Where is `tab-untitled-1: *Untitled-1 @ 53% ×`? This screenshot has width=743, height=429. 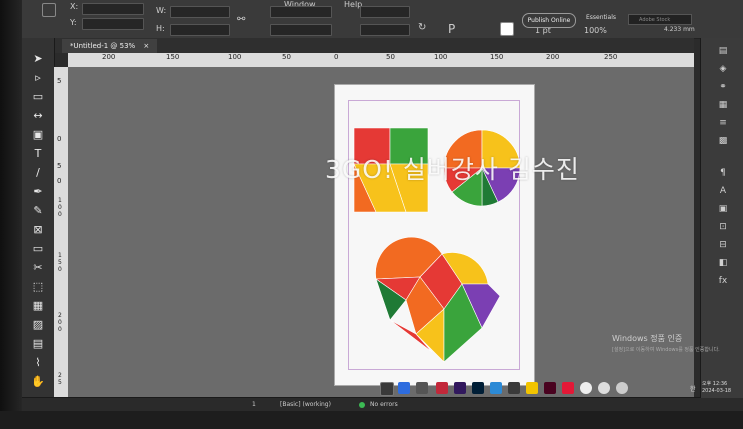 tab-untitled-1: *Untitled-1 @ 53% × is located at coordinates (110, 46).